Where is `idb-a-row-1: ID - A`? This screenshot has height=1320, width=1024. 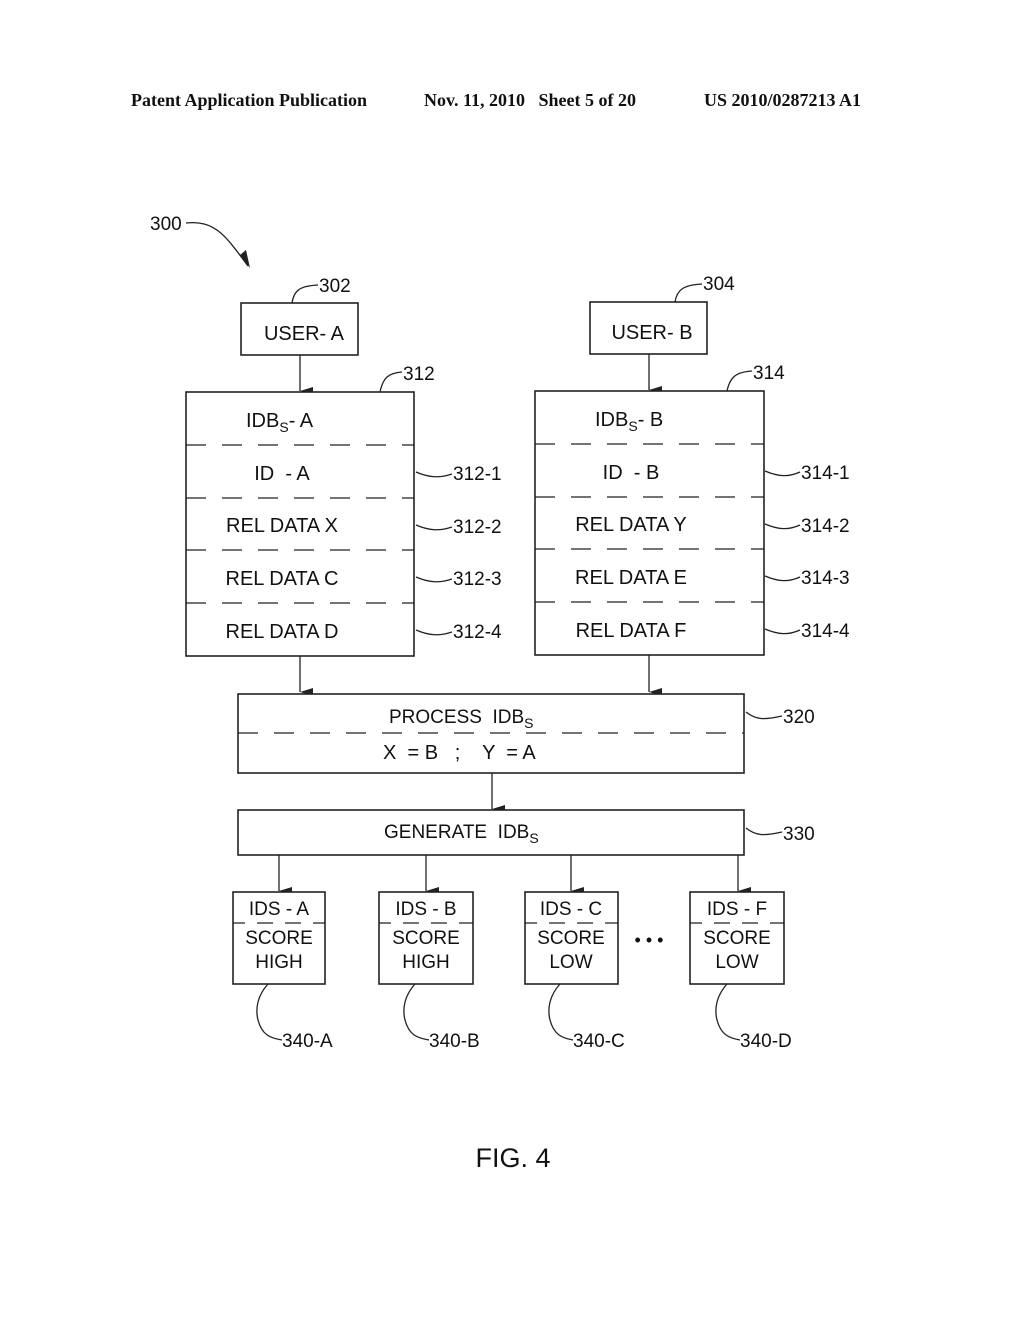 idb-a-row-1: ID - A is located at coordinates (282, 474).